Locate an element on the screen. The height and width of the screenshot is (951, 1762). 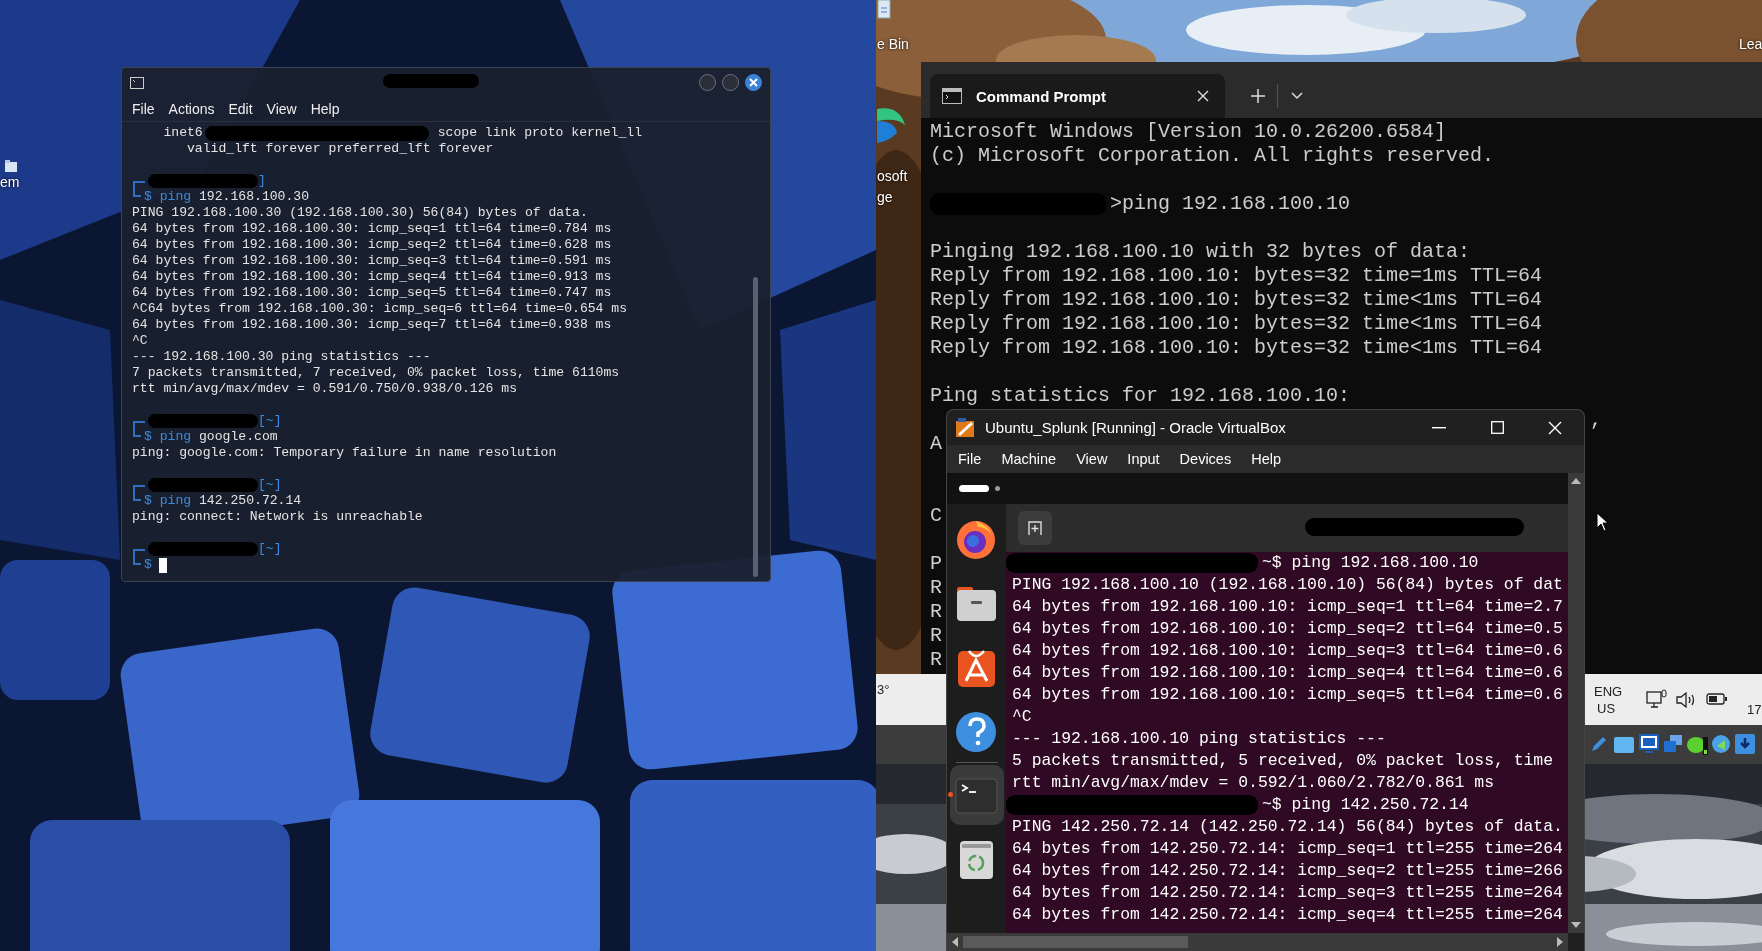
app-icon is located at coordinates (966, 427).